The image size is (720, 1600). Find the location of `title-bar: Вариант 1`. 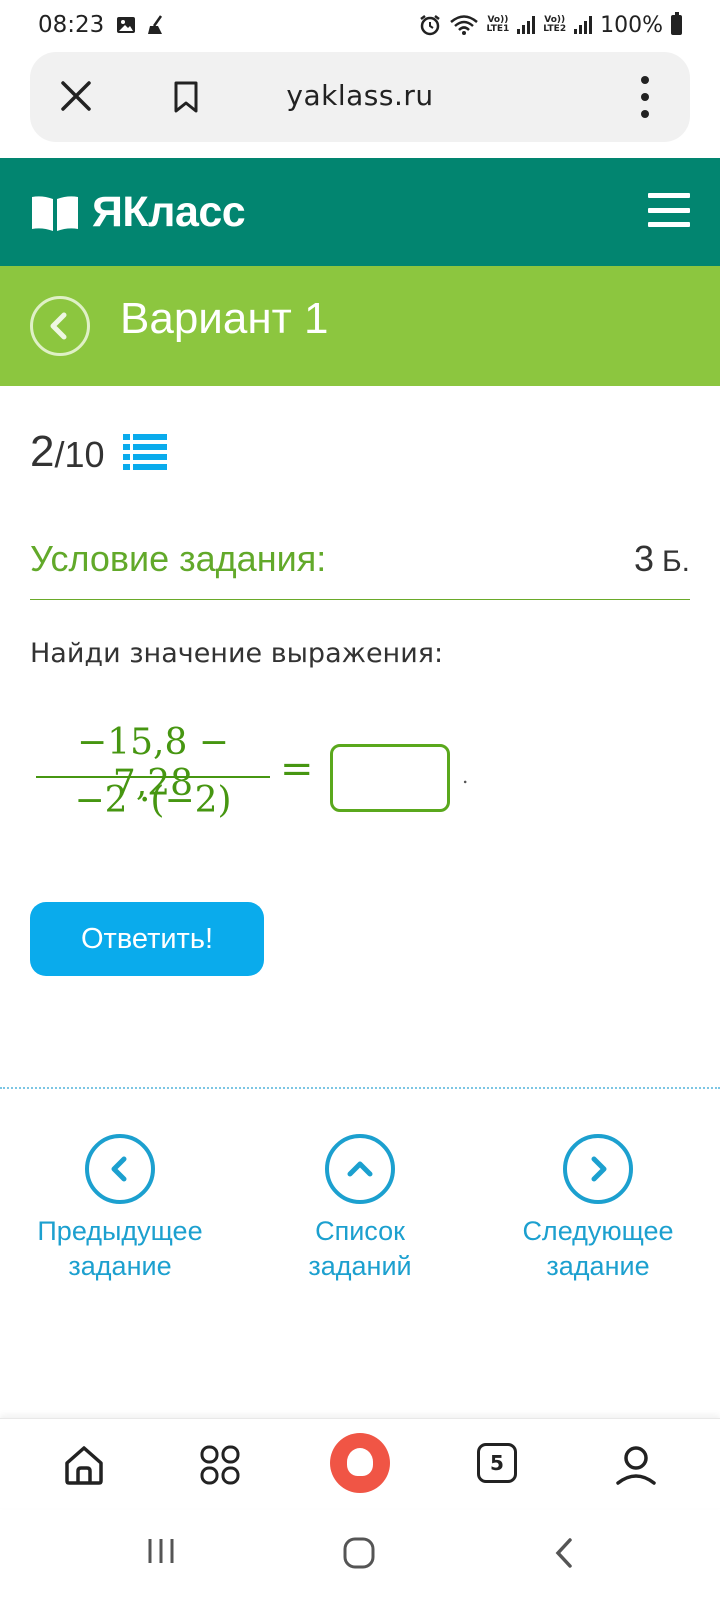

title-bar: Вариант 1 is located at coordinates (360, 326).